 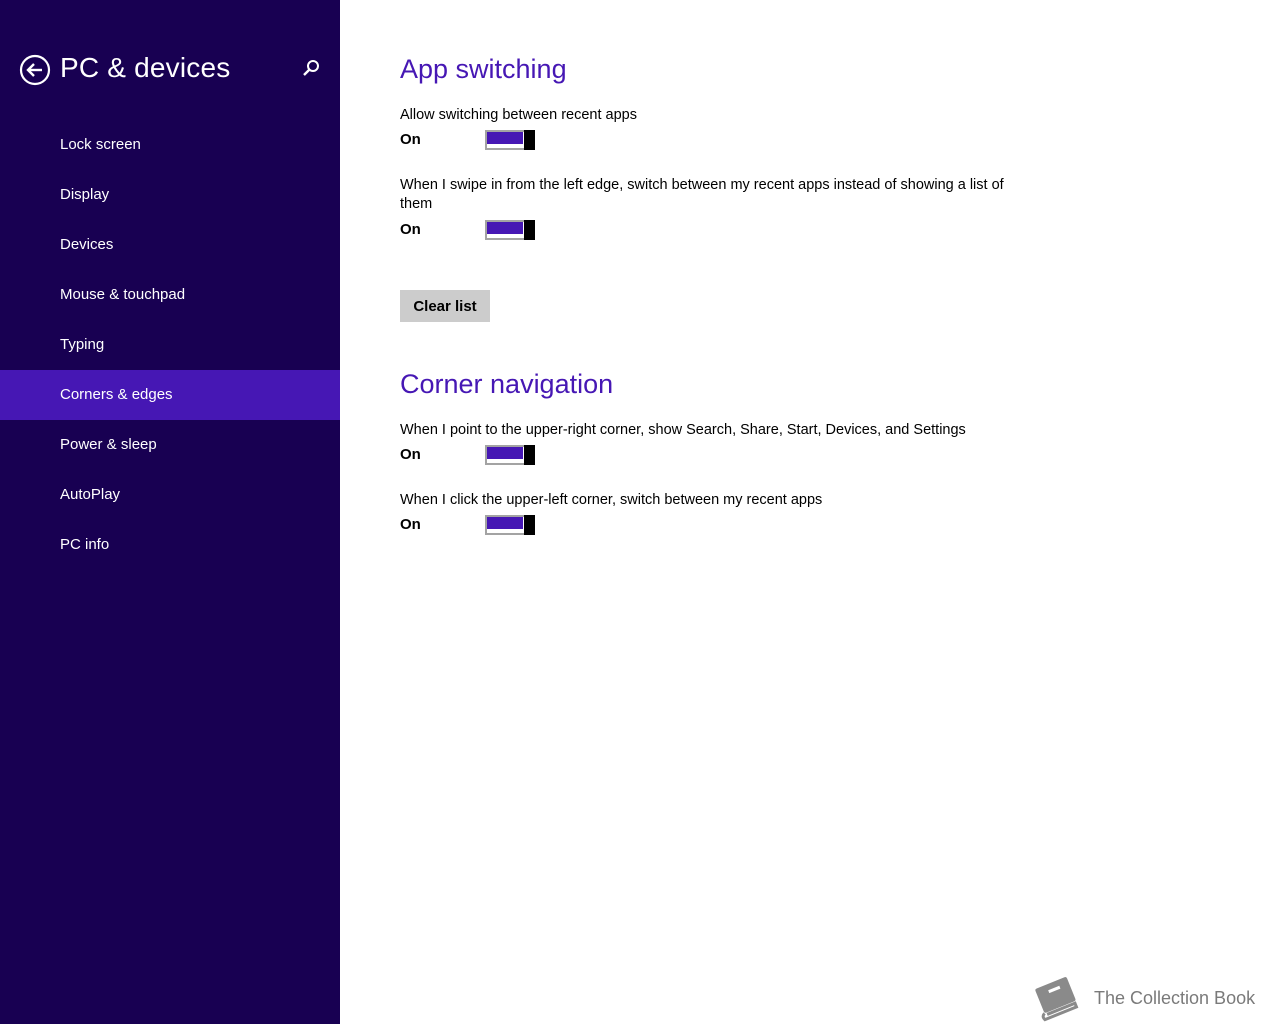 I want to click on toggle-swipe-left-edge, so click(x=510, y=230).